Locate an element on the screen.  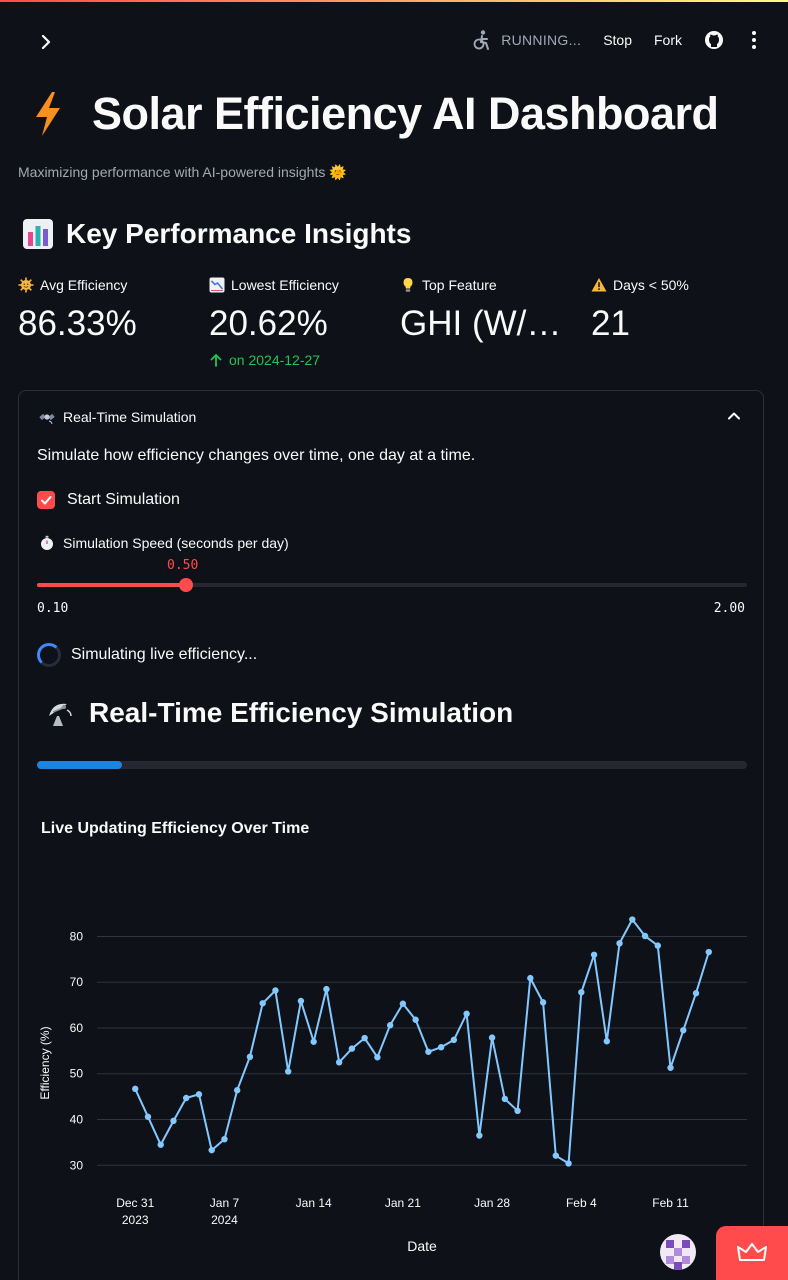
metric-label: Days < 50% is located at coordinates (651, 285).